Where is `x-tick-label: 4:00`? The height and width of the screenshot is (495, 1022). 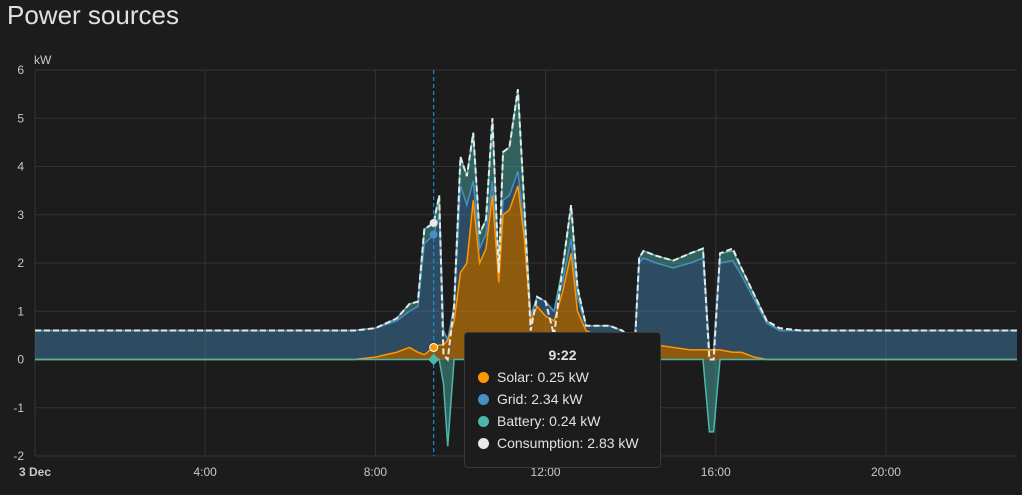 x-tick-label: 4:00 is located at coordinates (206, 472).